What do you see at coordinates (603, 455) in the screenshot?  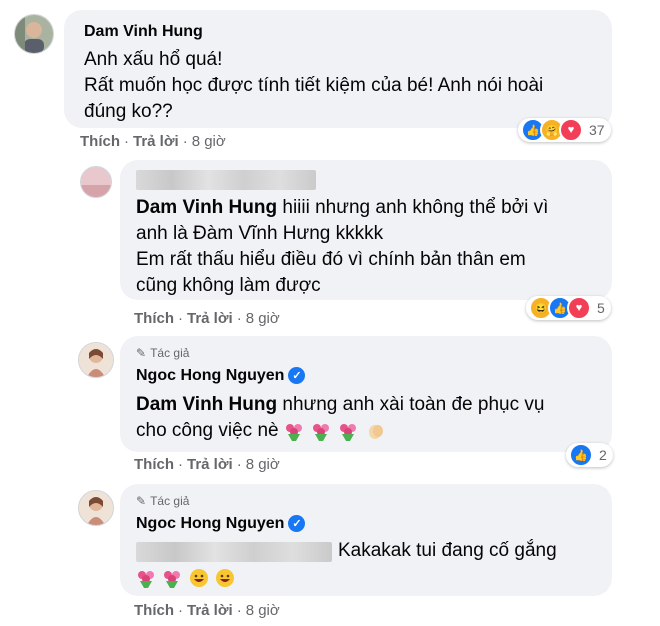 I see `reaction-count: 2` at bounding box center [603, 455].